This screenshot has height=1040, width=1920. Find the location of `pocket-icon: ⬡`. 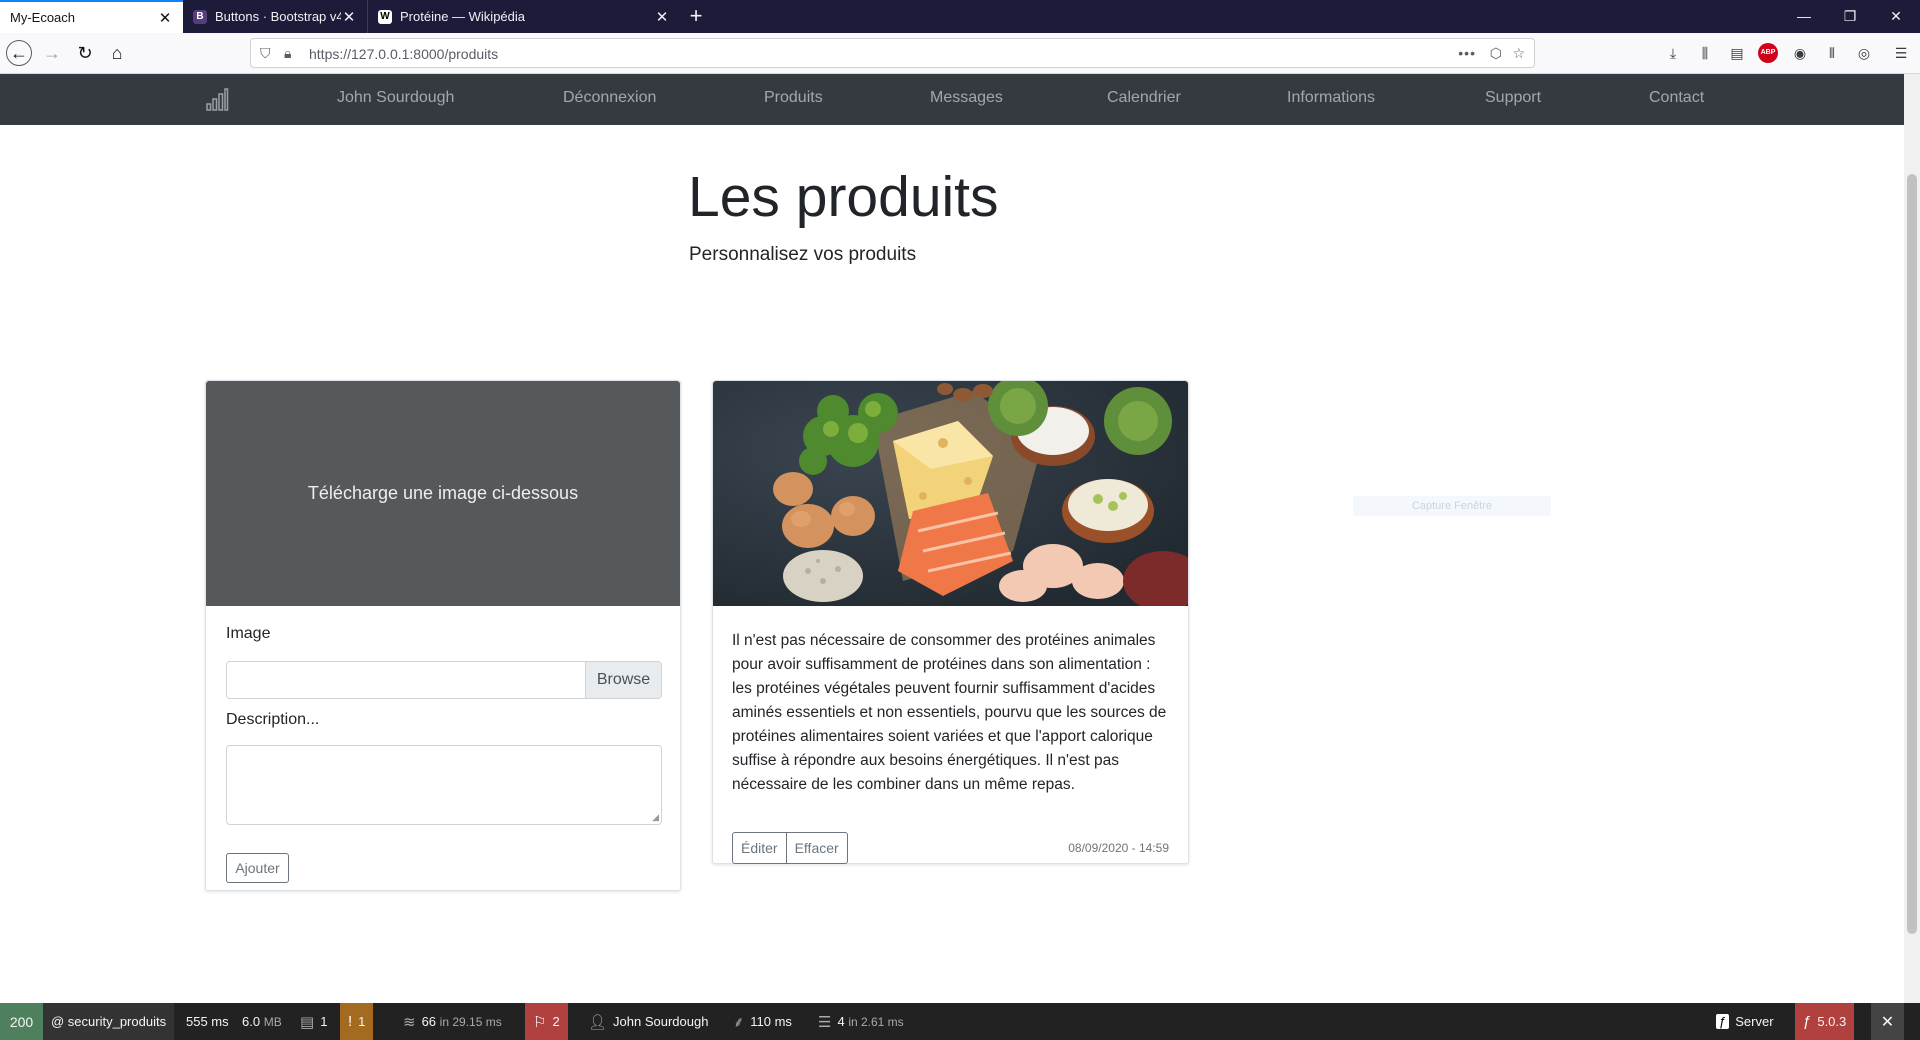

pocket-icon: ⬡ is located at coordinates (1496, 53).